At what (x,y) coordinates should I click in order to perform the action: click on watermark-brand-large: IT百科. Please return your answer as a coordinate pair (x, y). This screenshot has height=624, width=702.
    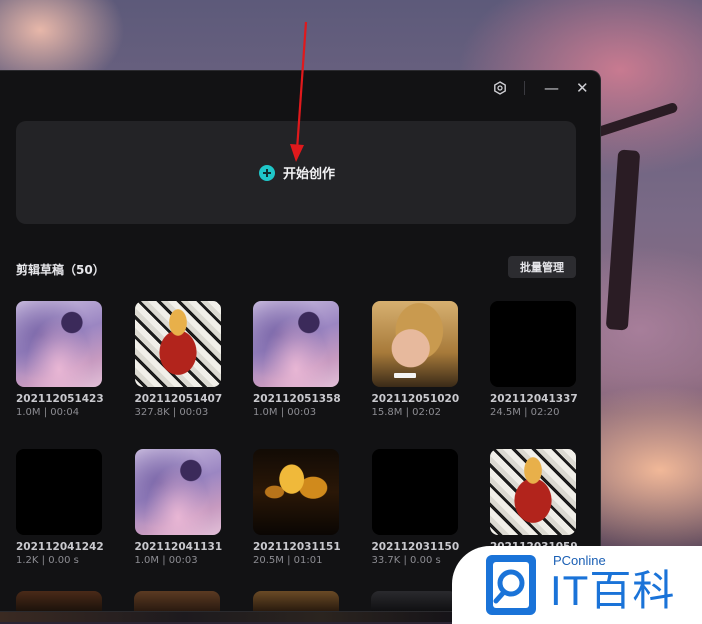
    Looking at the image, I should click on (613, 590).